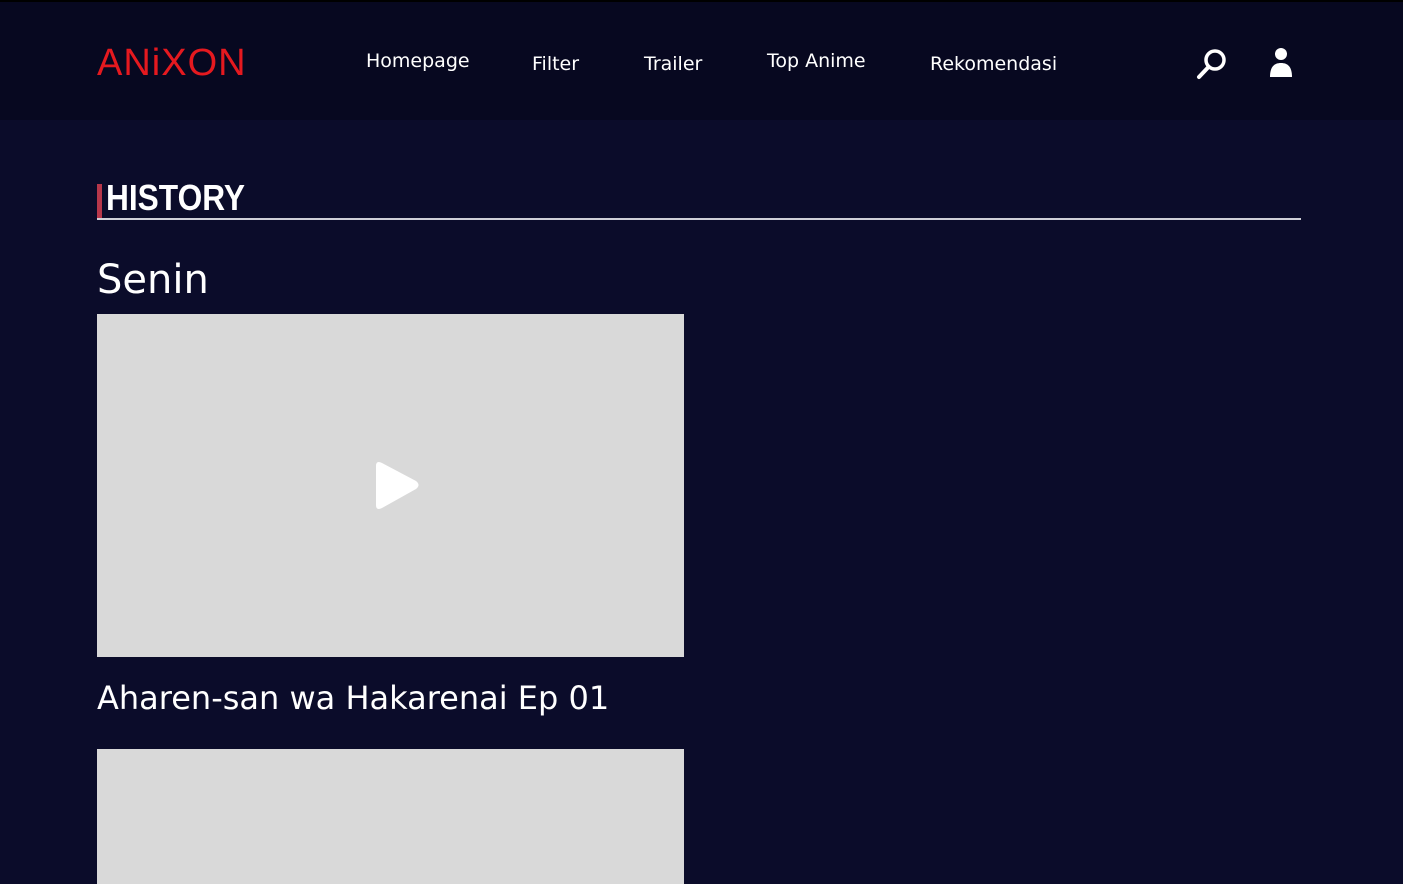 The width and height of the screenshot is (1403, 884). What do you see at coordinates (397, 485) in the screenshot?
I see `play-icon` at bounding box center [397, 485].